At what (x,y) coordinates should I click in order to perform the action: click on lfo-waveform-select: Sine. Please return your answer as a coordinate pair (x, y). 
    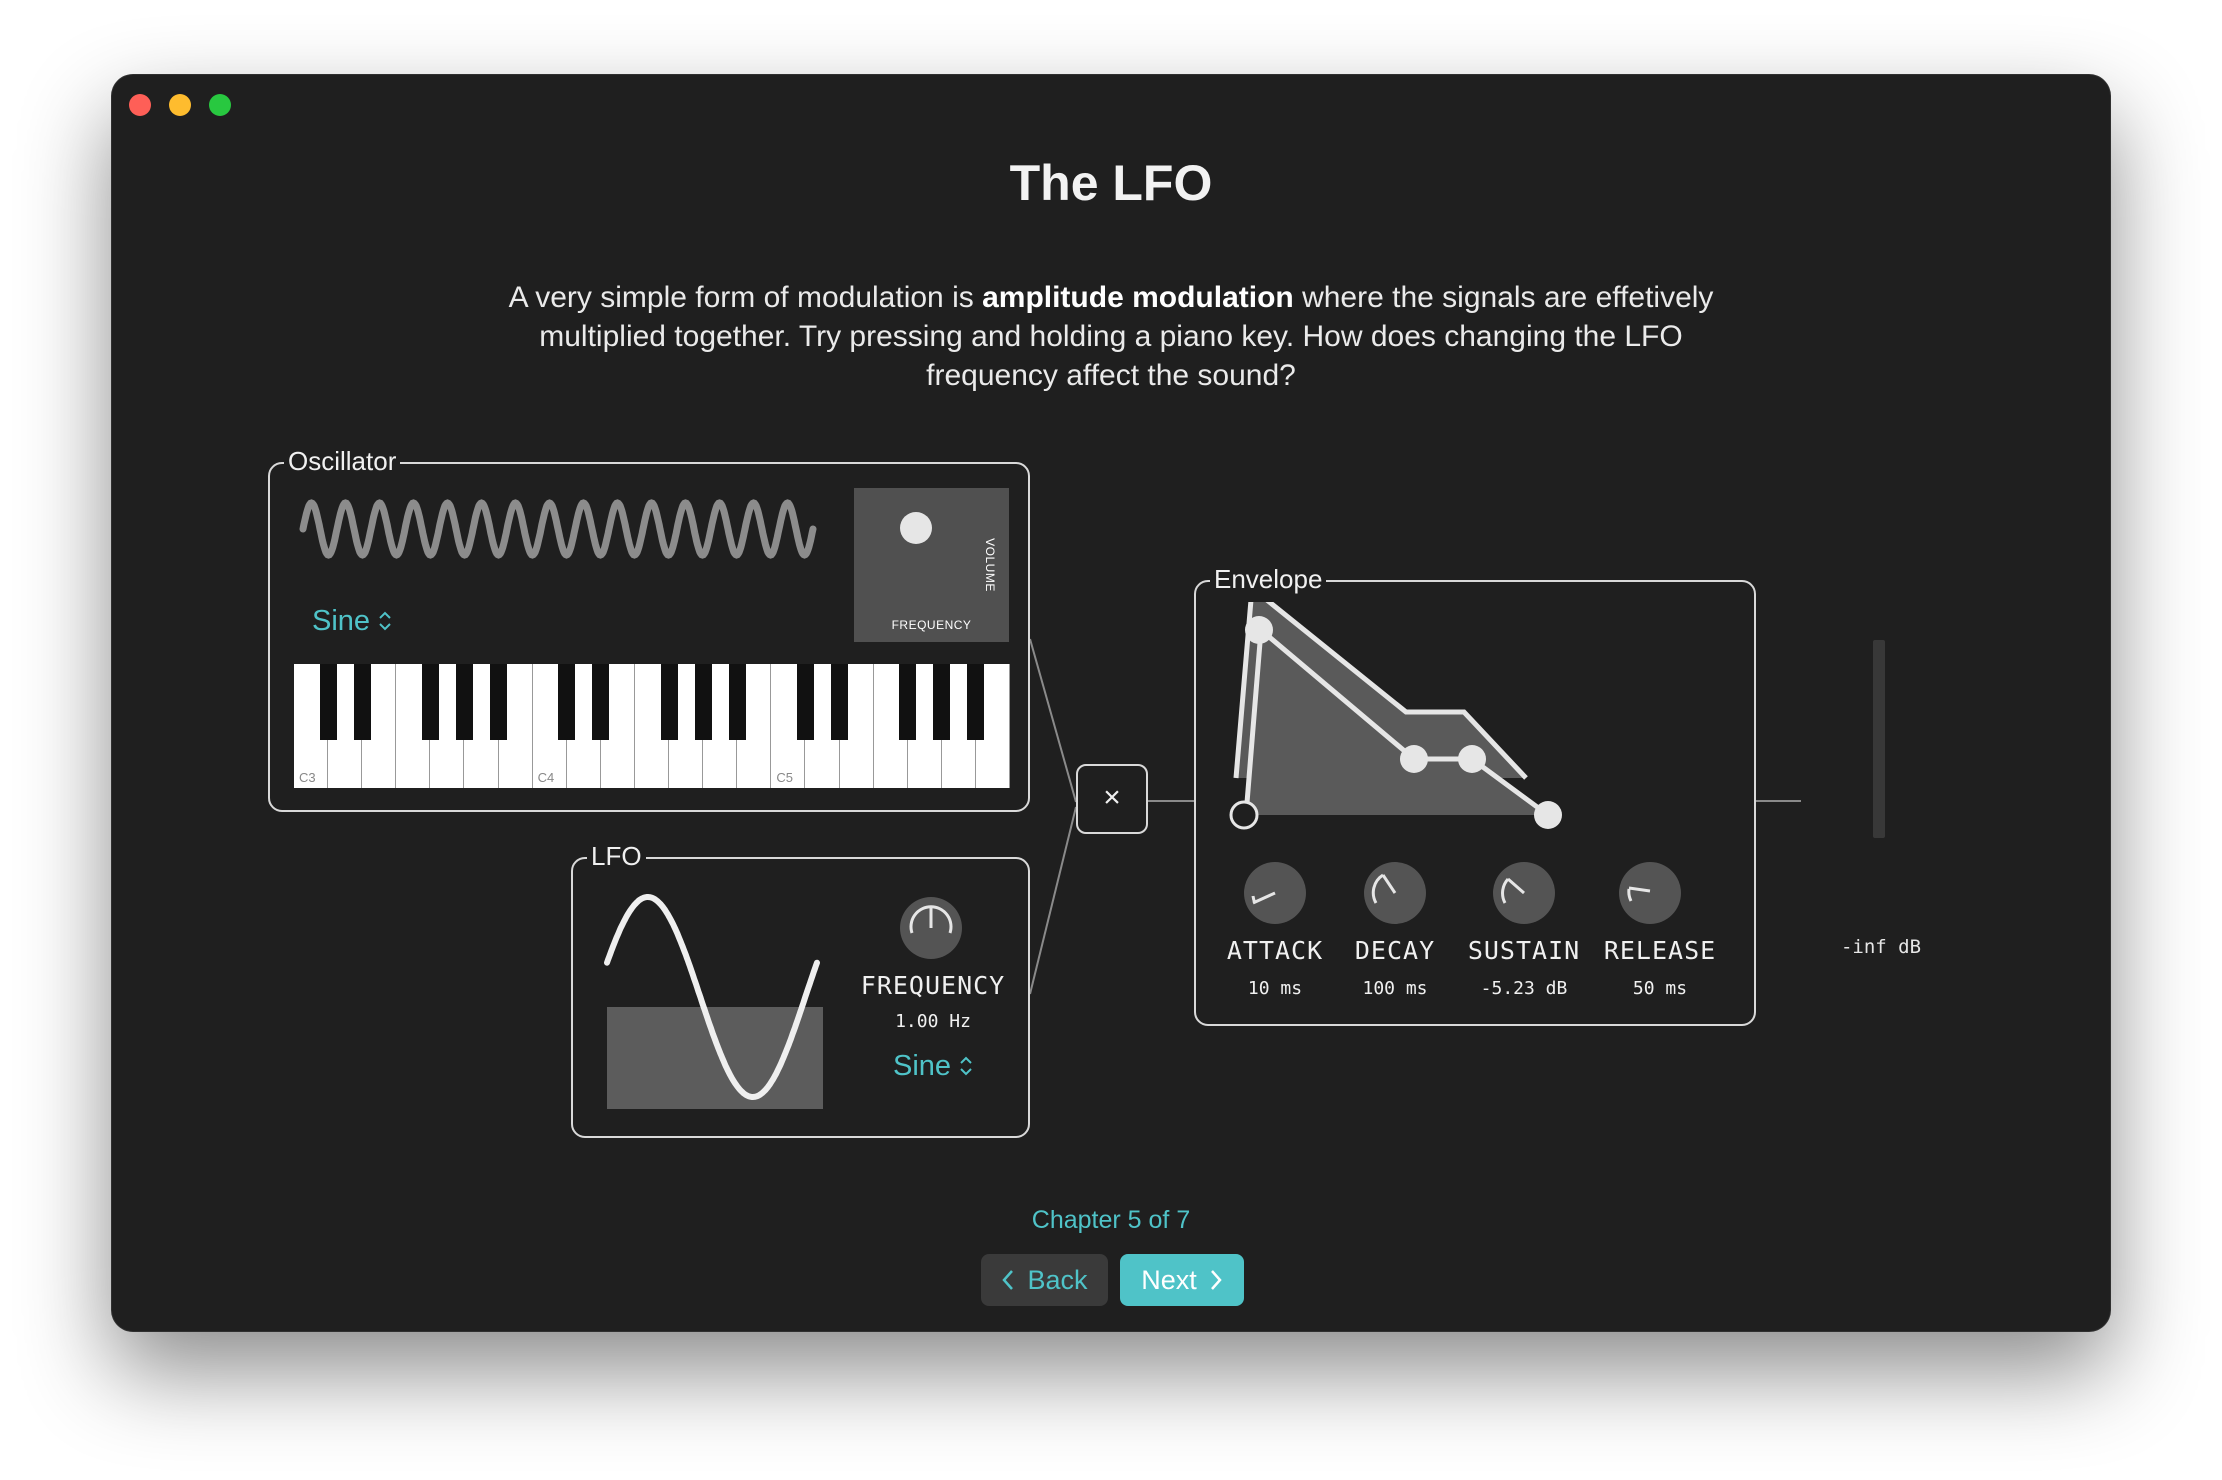
    Looking at the image, I should click on (933, 1066).